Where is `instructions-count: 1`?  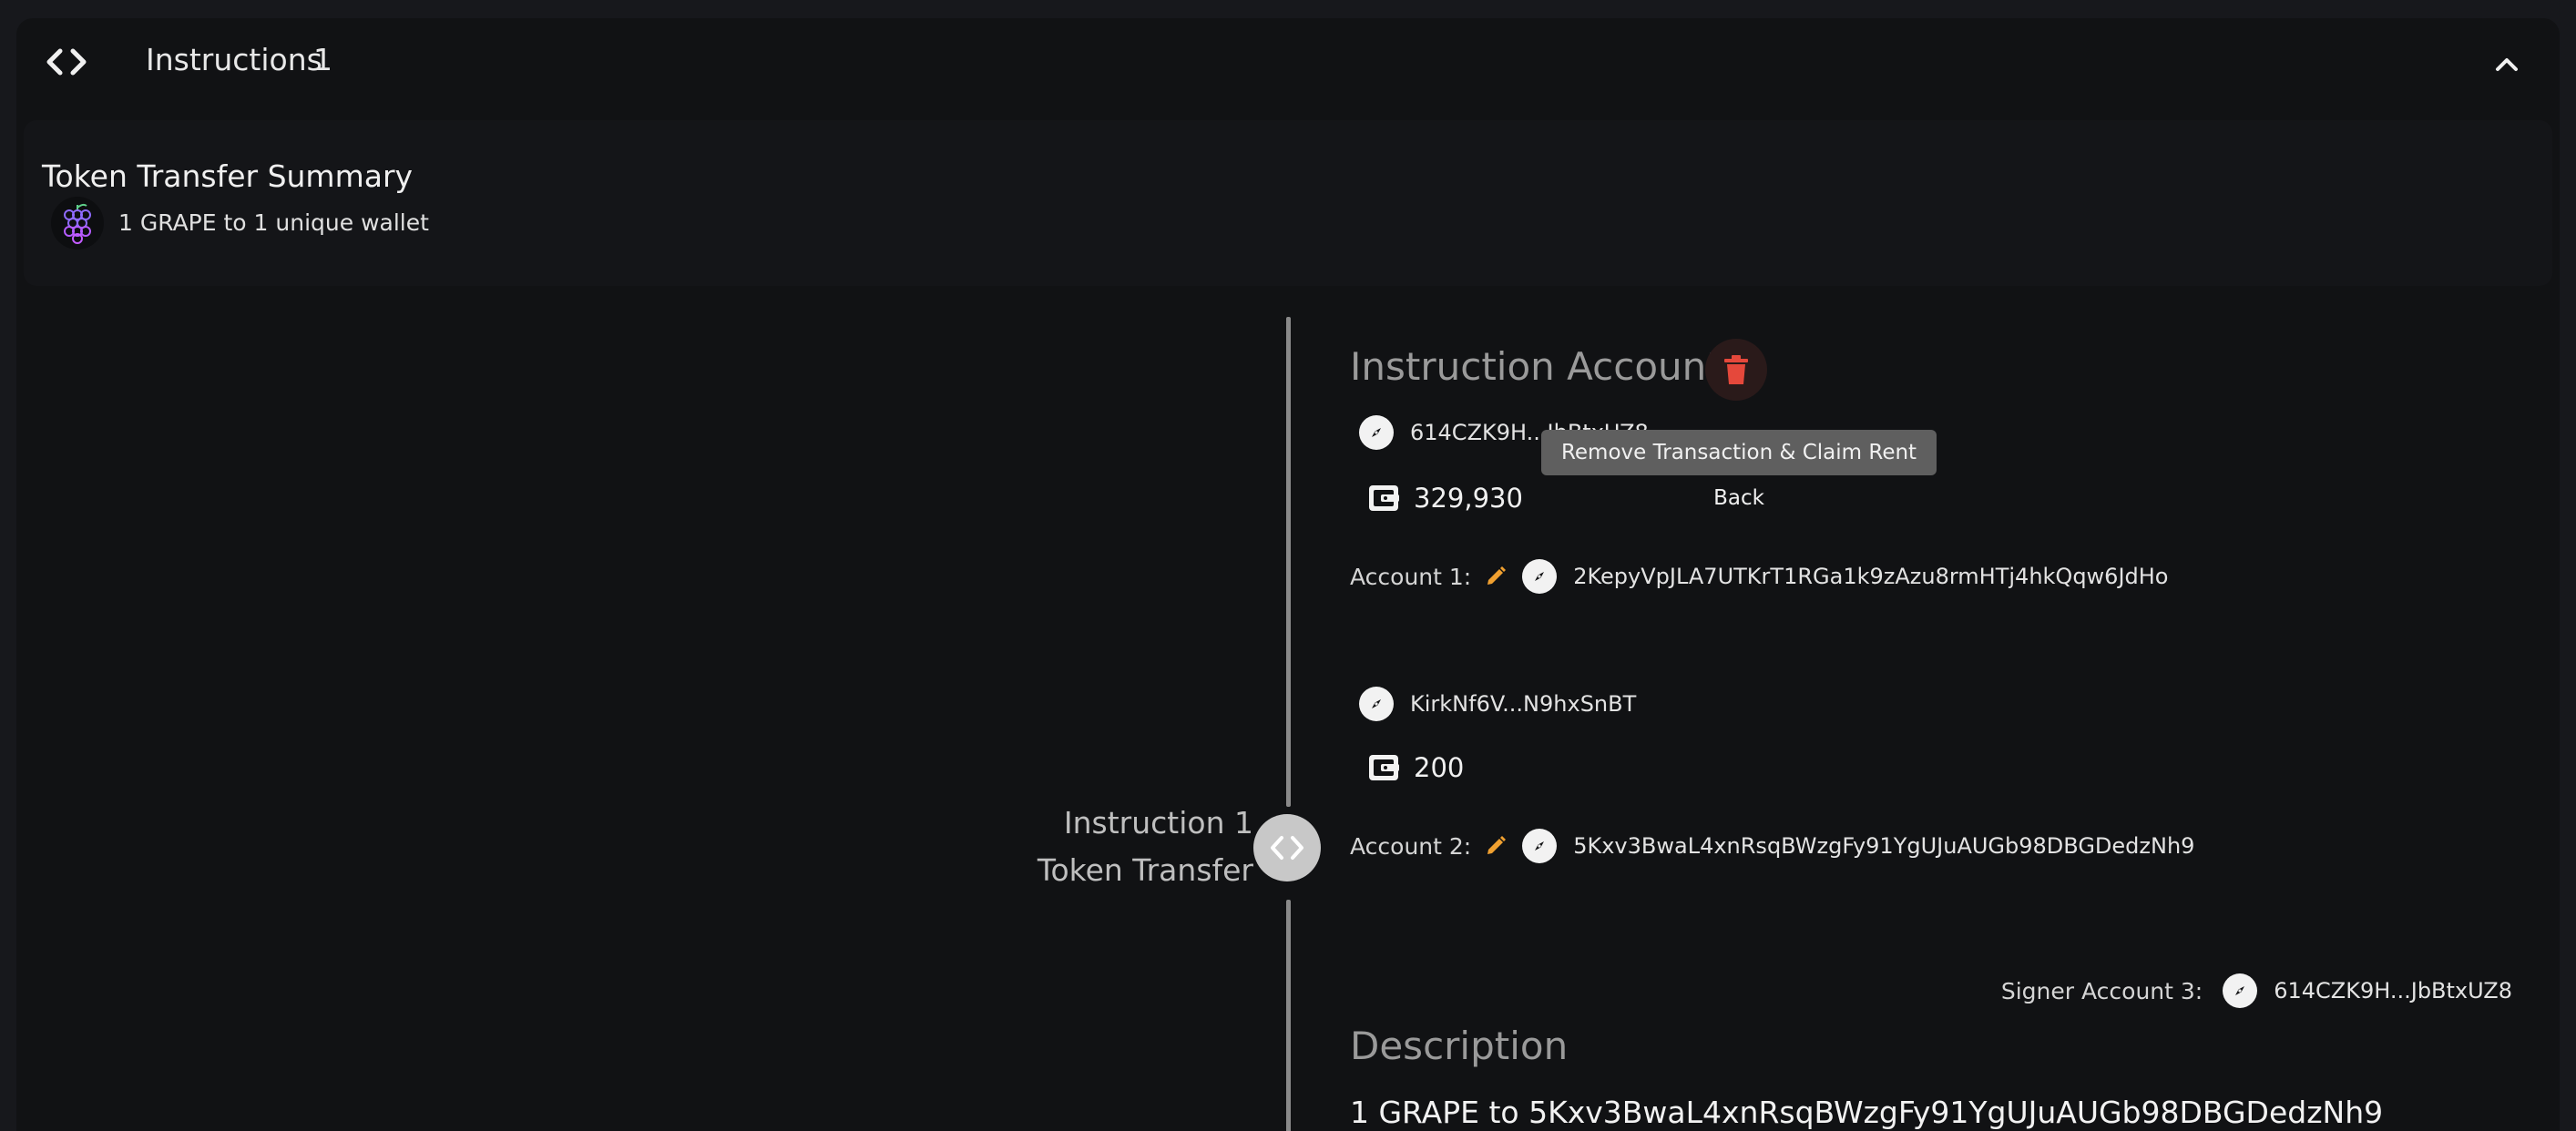
instructions-count: 1 is located at coordinates (322, 60).